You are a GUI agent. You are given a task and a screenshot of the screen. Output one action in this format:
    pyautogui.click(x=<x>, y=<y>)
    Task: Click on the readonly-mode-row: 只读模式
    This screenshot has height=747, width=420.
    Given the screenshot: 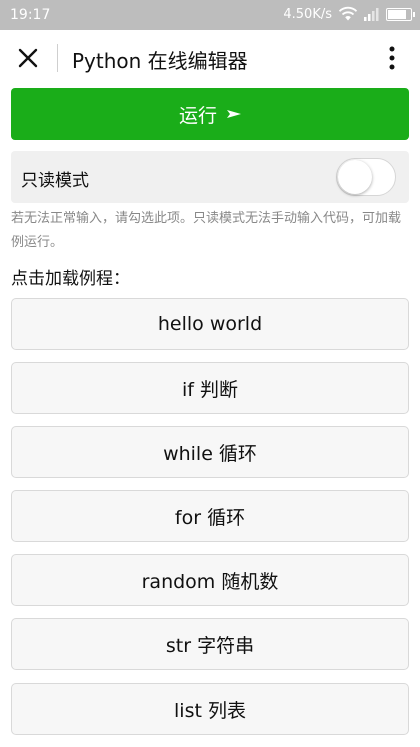 What is the action you would take?
    pyautogui.click(x=210, y=177)
    